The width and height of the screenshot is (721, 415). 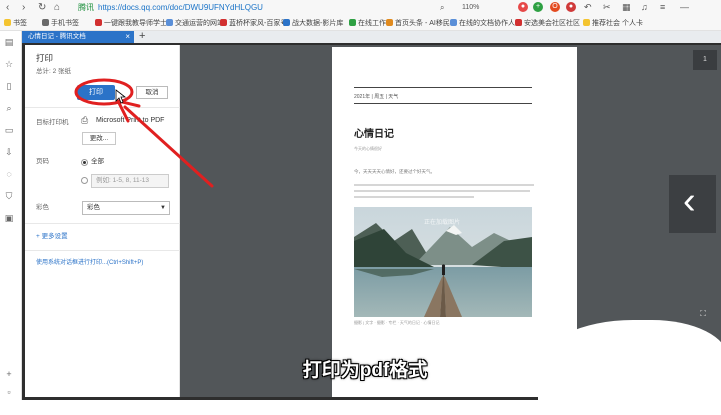 What do you see at coordinates (45, 58) in the screenshot?
I see `panel-title: 打印` at bounding box center [45, 58].